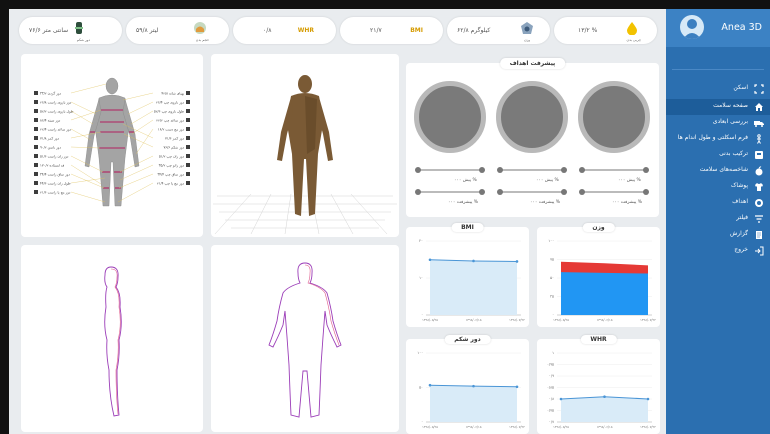 The height and width of the screenshot is (434, 770). Describe the element at coordinates (718, 251) in the screenshot. I see `sidebar-item-logout: خروج` at that location.